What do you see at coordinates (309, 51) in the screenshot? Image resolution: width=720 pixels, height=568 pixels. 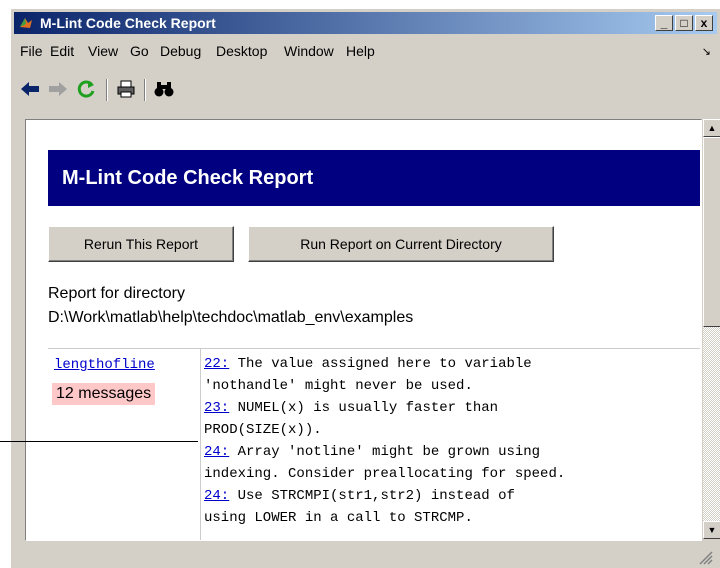 I see `menu-window: Window` at bounding box center [309, 51].